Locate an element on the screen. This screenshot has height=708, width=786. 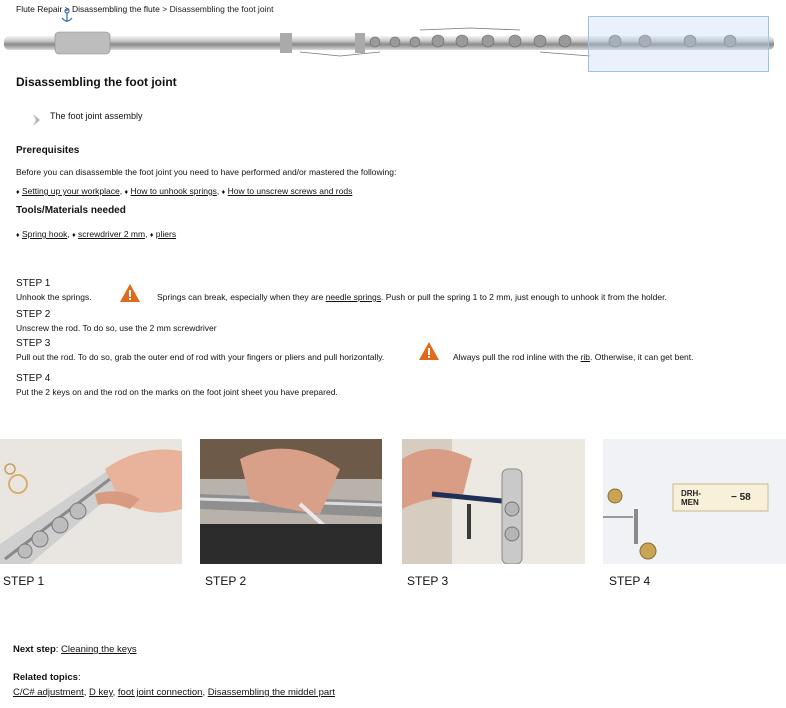
link-disassembling-middel-part: Disassembling the middel part is located at coordinates (271, 692).